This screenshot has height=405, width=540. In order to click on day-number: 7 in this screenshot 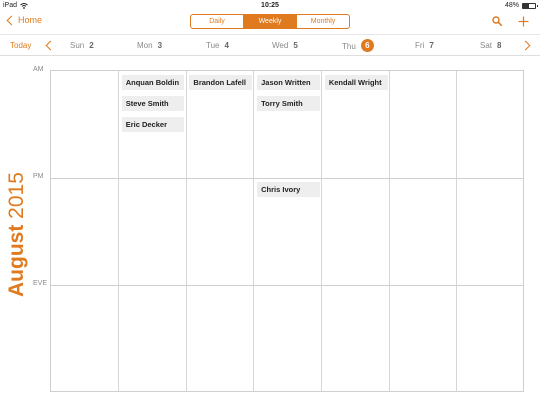, I will do `click(431, 45)`.